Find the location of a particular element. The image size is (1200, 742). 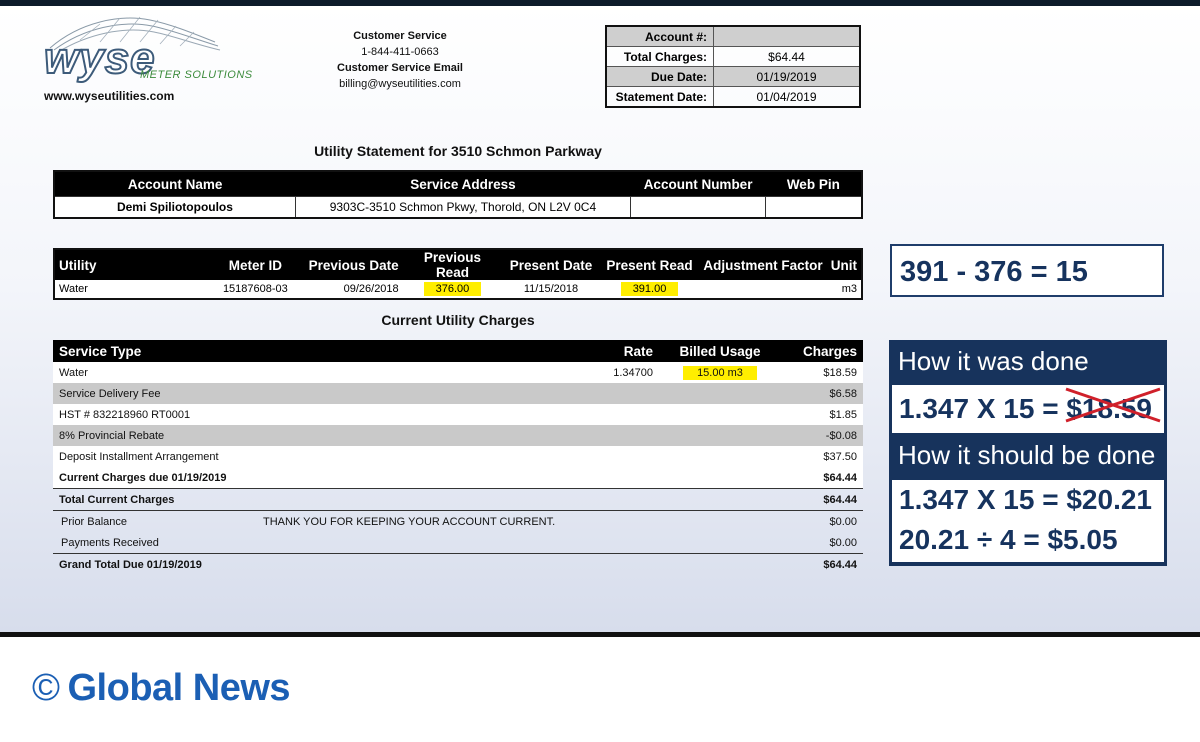

current-due-amount: $64.44 is located at coordinates (822, 478).